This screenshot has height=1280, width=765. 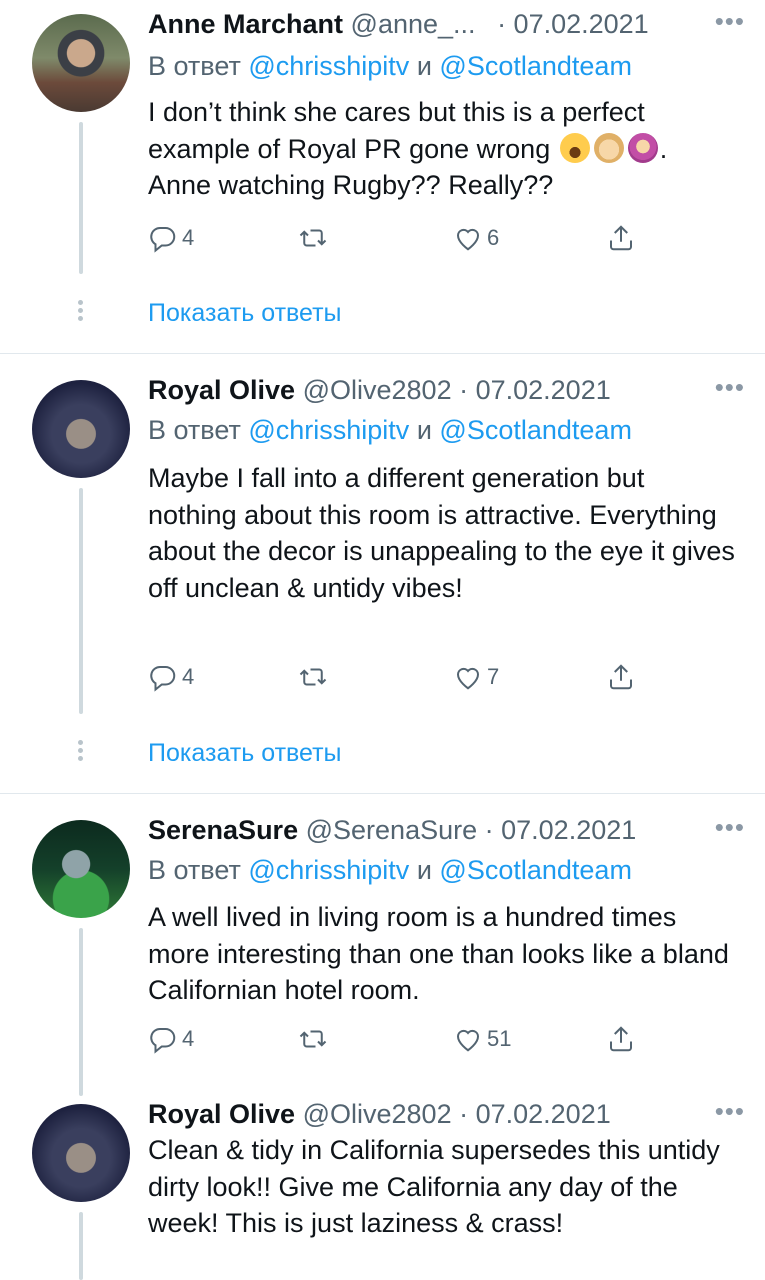 I want to click on like-button: 7, so click(x=476, y=677).